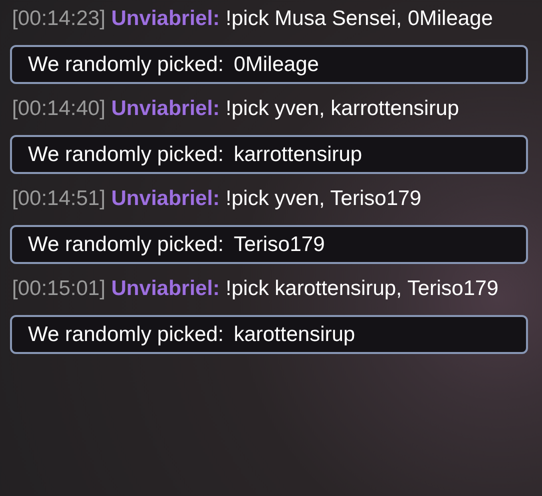  Describe the element at coordinates (59, 108) in the screenshot. I see `timestamp: [00:14:40]` at that location.